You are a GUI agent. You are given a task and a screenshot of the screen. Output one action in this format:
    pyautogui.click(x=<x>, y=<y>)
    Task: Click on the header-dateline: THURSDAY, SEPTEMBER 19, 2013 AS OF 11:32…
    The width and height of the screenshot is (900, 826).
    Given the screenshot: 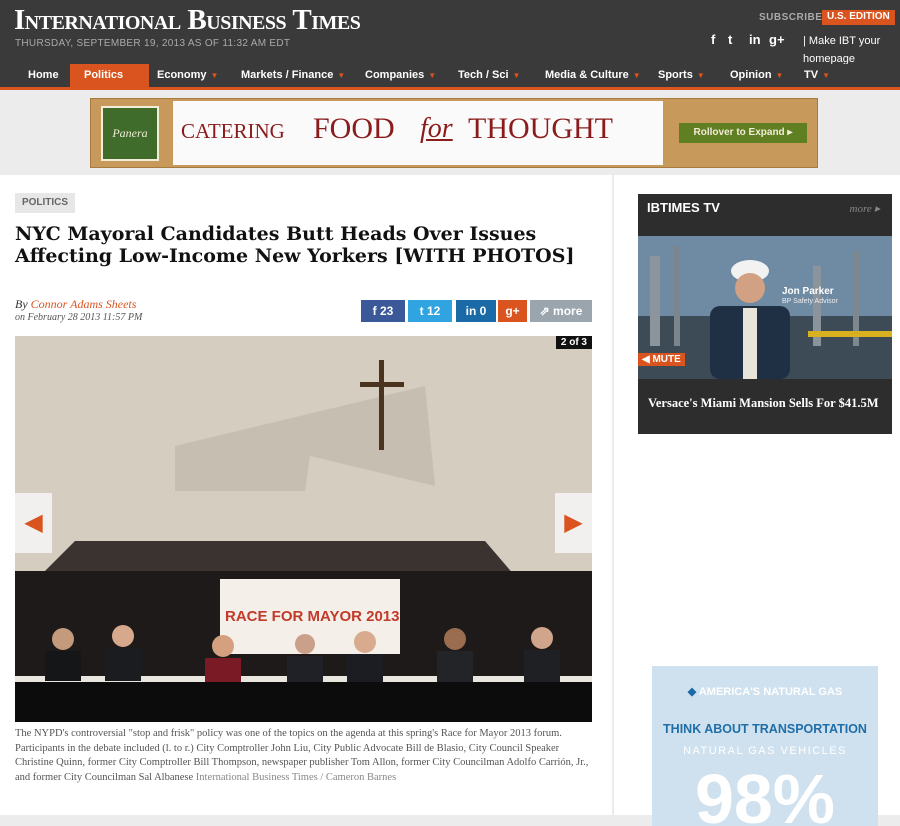 What is the action you would take?
    pyautogui.click(x=153, y=43)
    